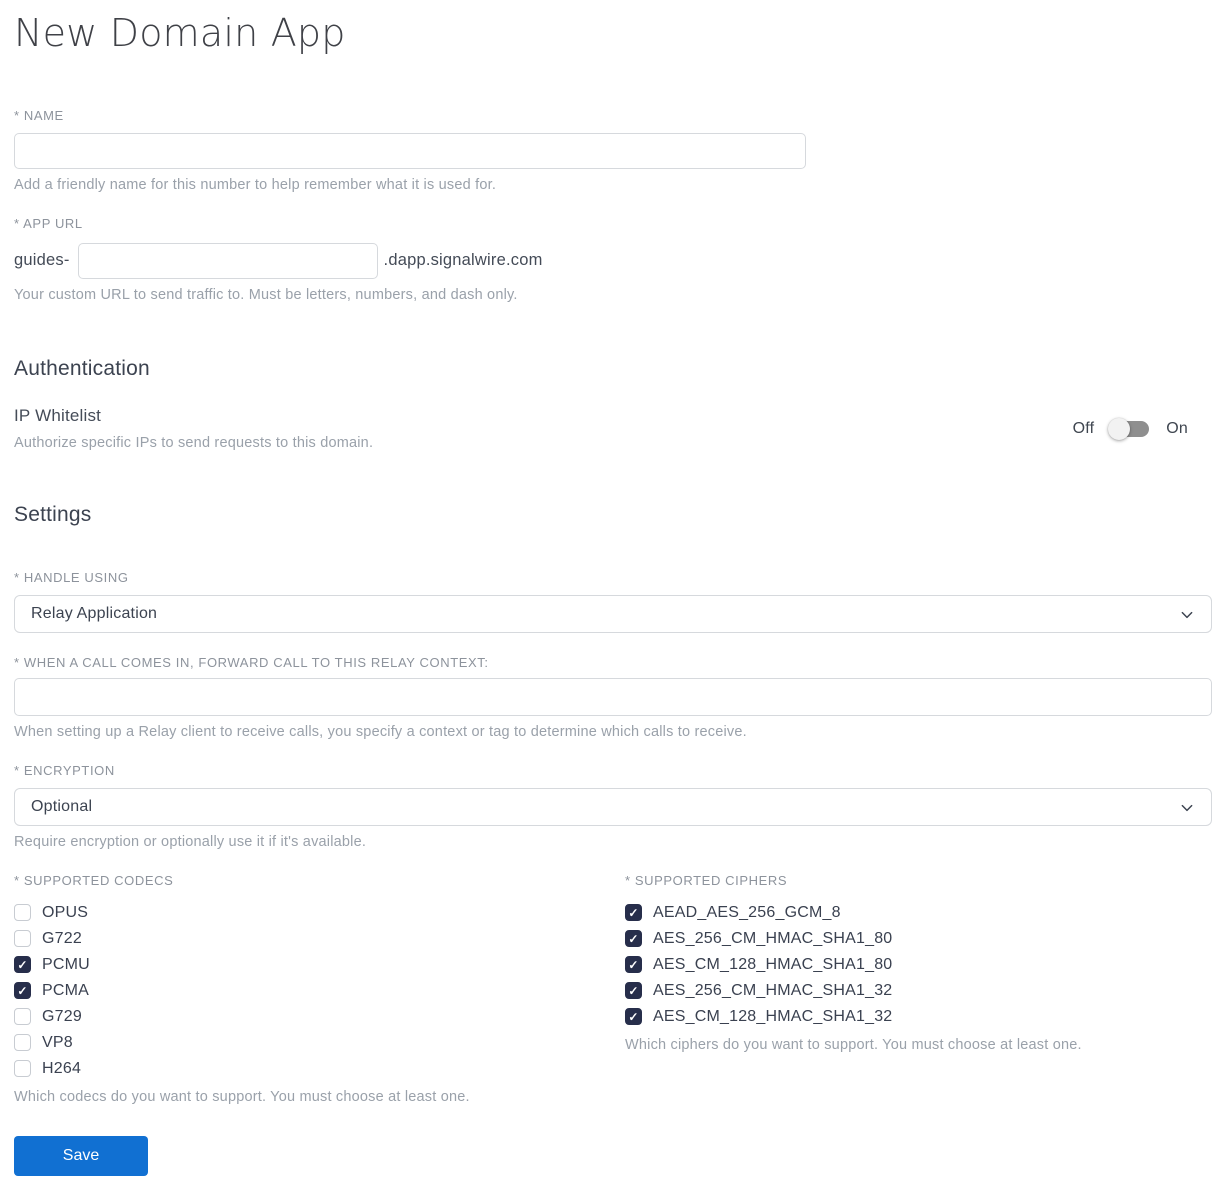 The image size is (1230, 1190). Describe the element at coordinates (410, 150) in the screenshot. I see `name-input` at that location.